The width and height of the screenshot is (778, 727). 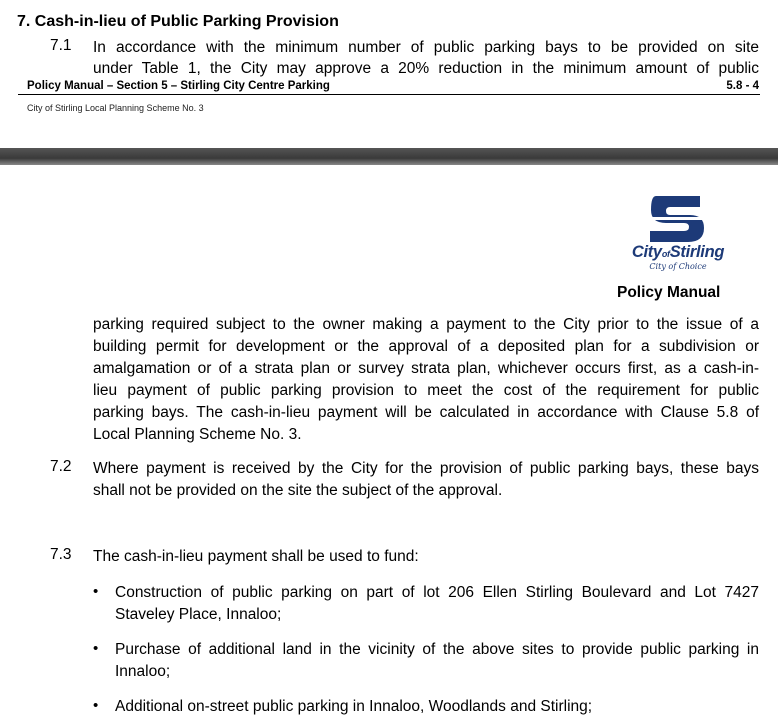 What do you see at coordinates (678, 252) in the screenshot?
I see `logo-wordmark: CityofStirling` at bounding box center [678, 252].